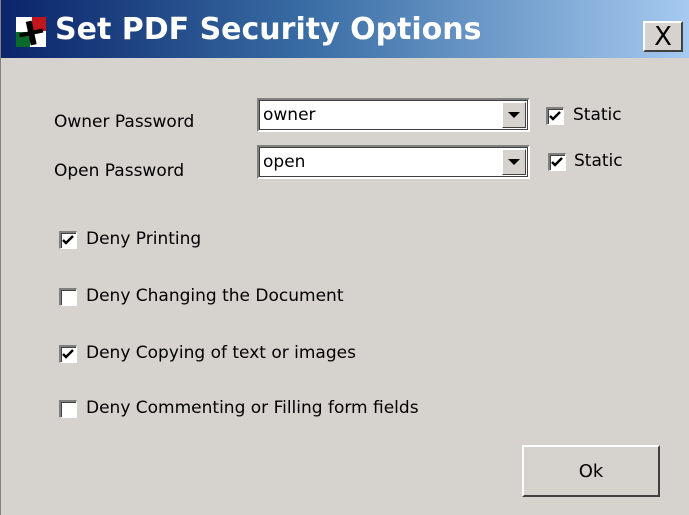 The height and width of the screenshot is (515, 689). What do you see at coordinates (268, 29) in the screenshot?
I see `window-title: Set PDF Security Options` at bounding box center [268, 29].